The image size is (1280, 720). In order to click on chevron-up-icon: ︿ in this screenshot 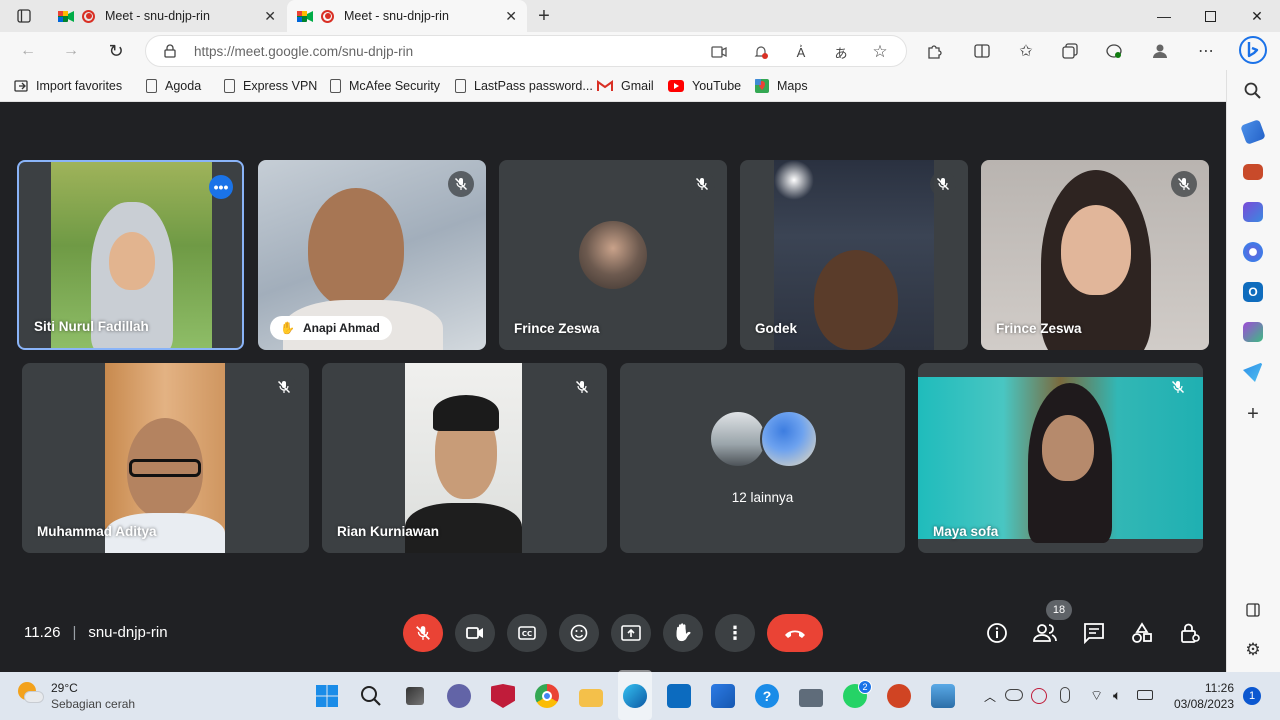, I will do `click(990, 696)`.